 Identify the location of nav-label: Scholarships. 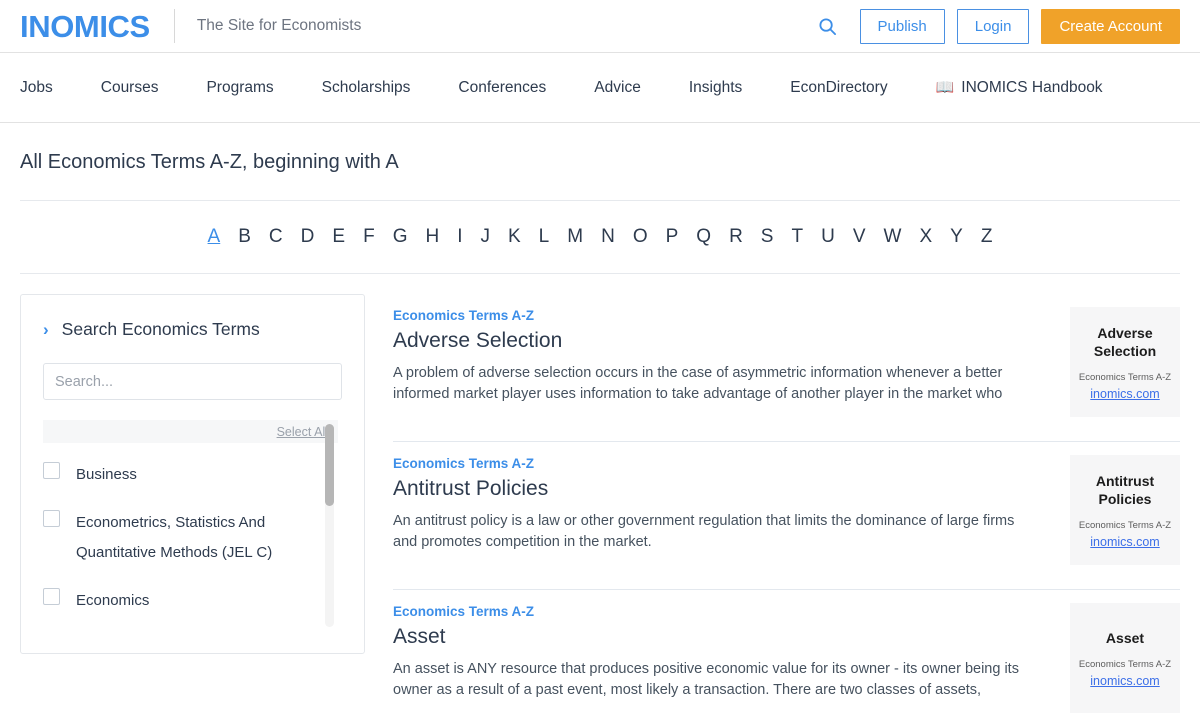
(366, 87).